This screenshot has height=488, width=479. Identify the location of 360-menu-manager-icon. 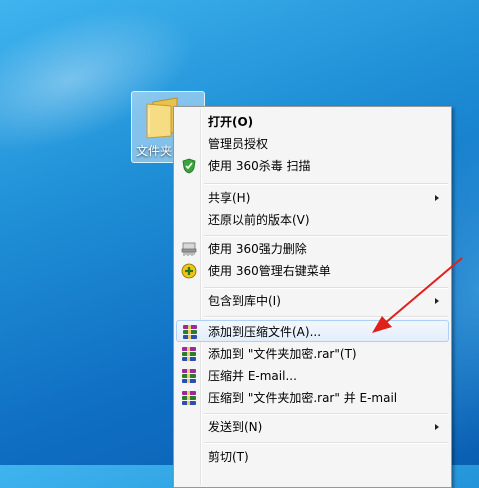
(189, 271).